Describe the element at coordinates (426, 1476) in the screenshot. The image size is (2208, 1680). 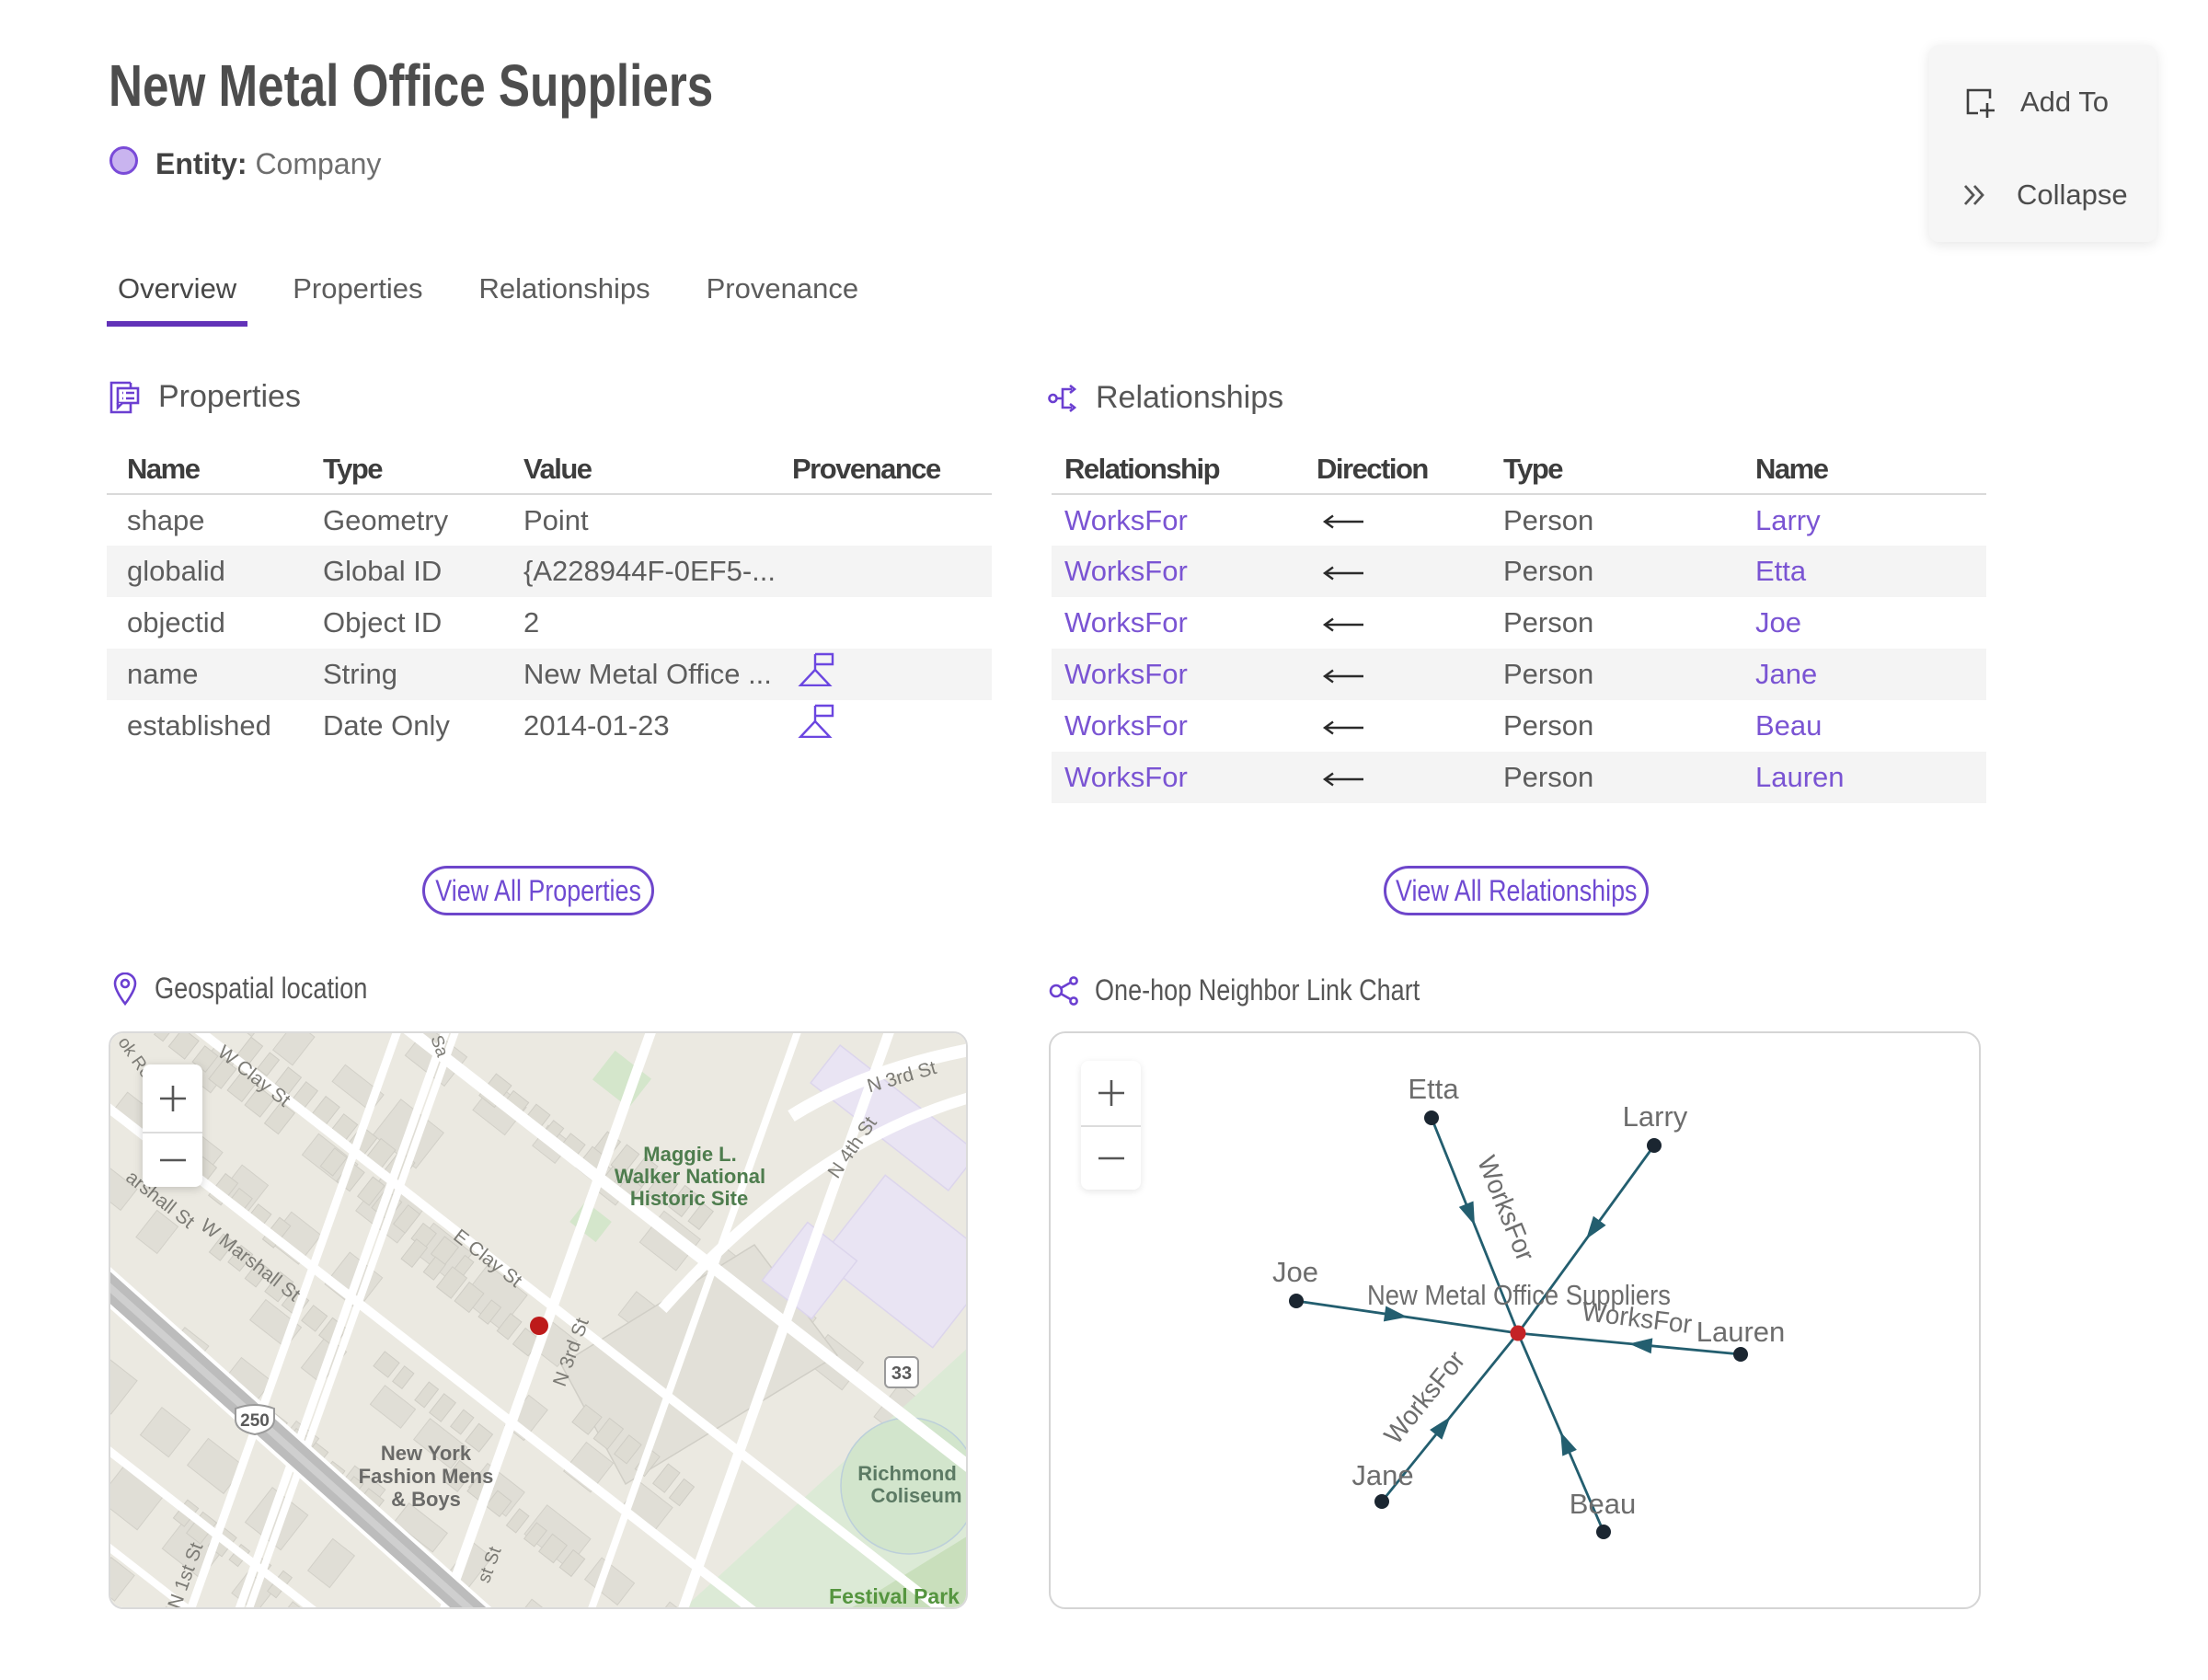
I see `svg-text: Fashion Mens` at that location.